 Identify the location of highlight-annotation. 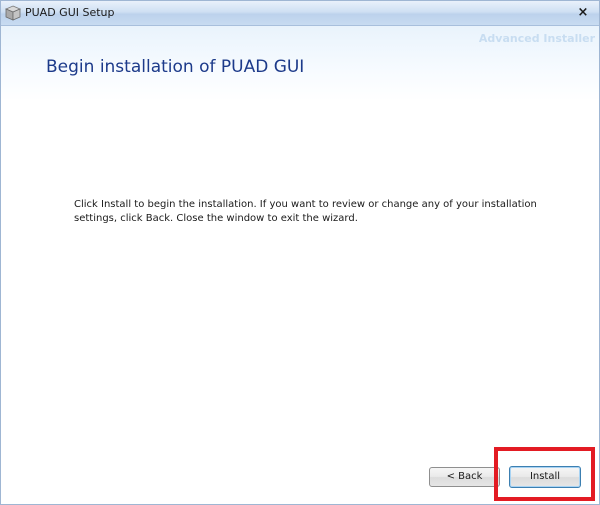
(544, 474).